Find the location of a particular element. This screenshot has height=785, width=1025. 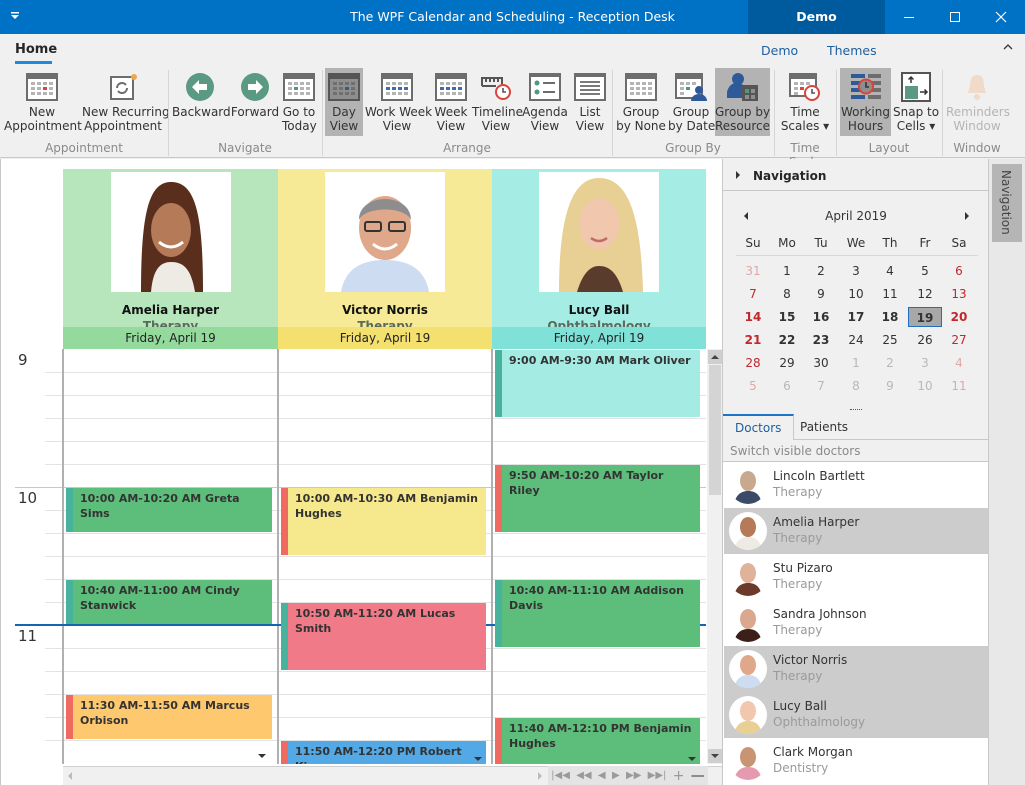

group-by-date-button: Group by Date is located at coordinates (691, 102).